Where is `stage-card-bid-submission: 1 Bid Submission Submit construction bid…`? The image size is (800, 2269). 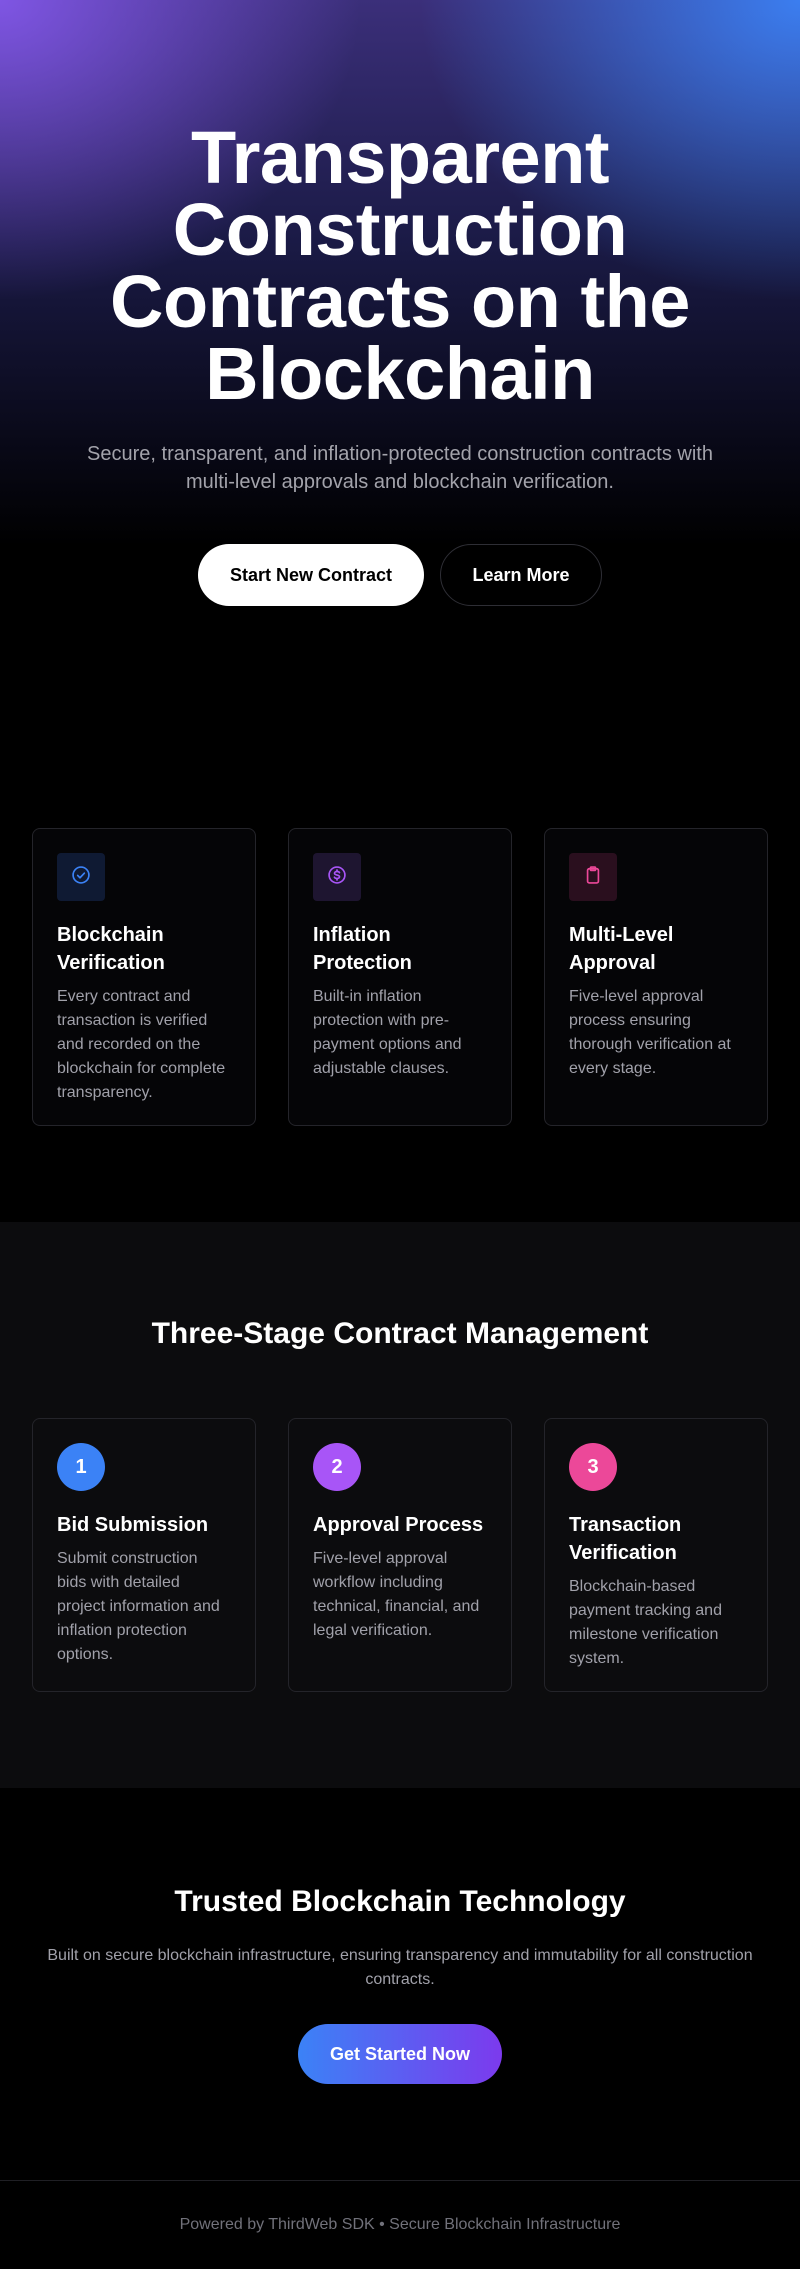
stage-card-bid-submission: 1 Bid Submission Submit construction bid… is located at coordinates (144, 1555).